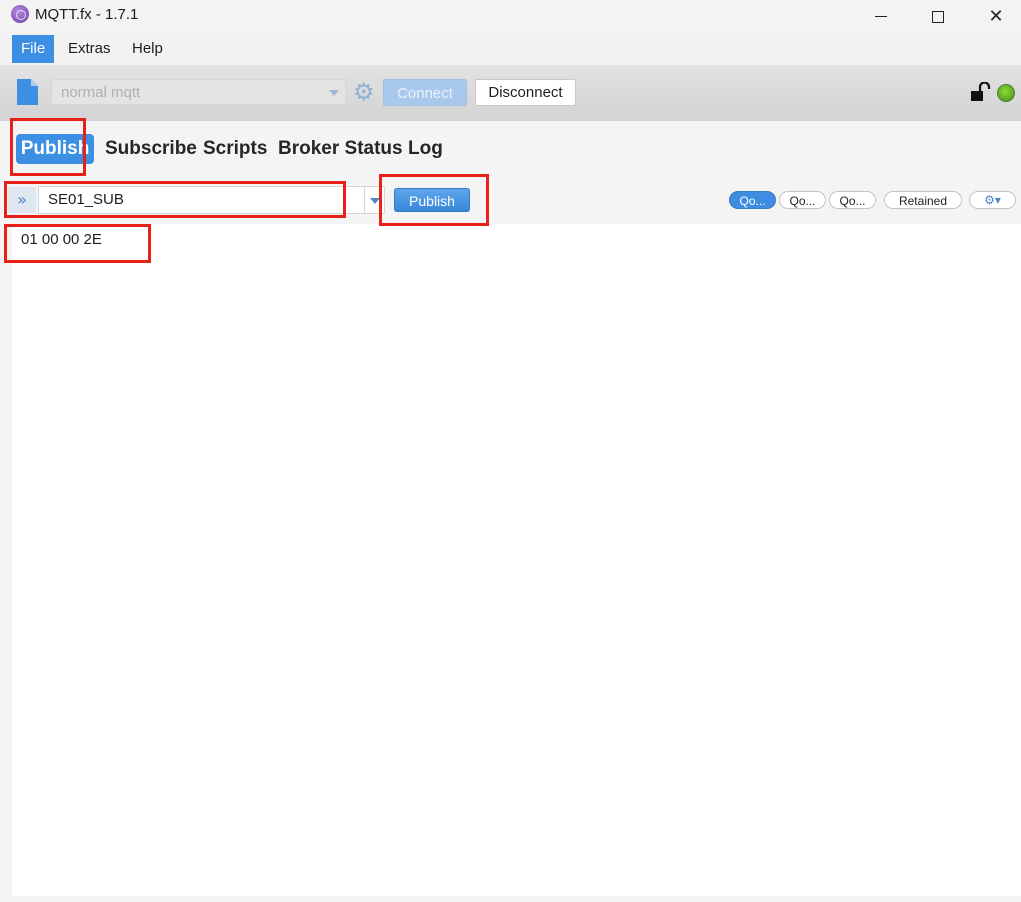 The height and width of the screenshot is (902, 1021). I want to click on chevron-down-icon, so click(334, 93).